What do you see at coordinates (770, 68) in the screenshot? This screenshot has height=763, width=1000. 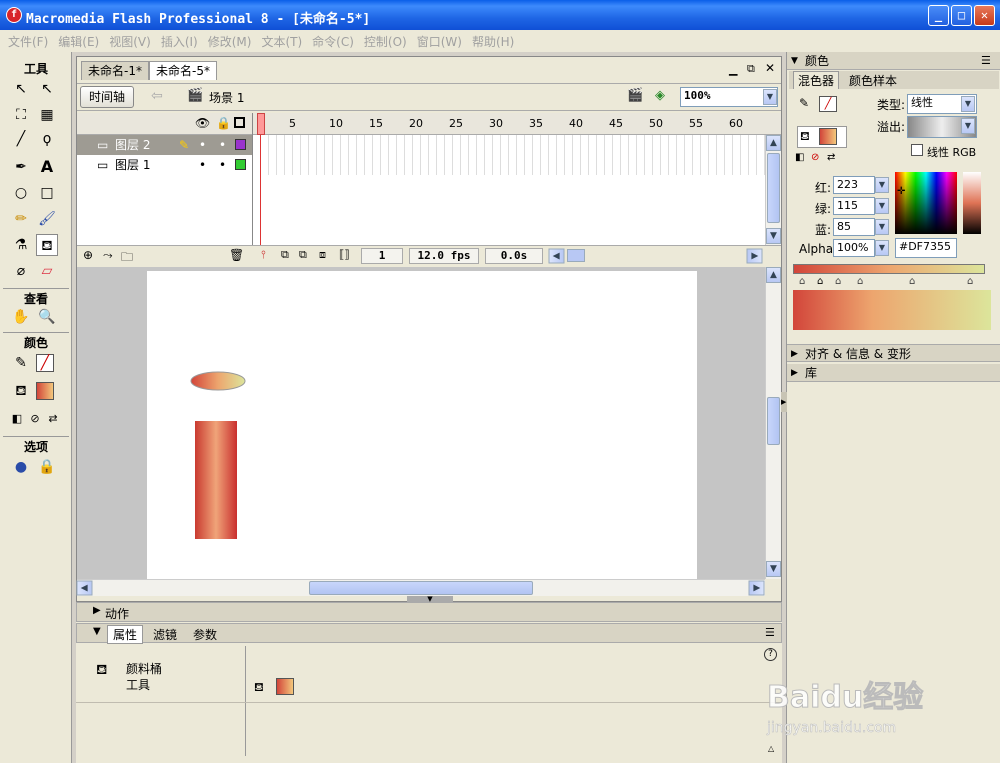 I see `doc-close-icon: ✕` at bounding box center [770, 68].